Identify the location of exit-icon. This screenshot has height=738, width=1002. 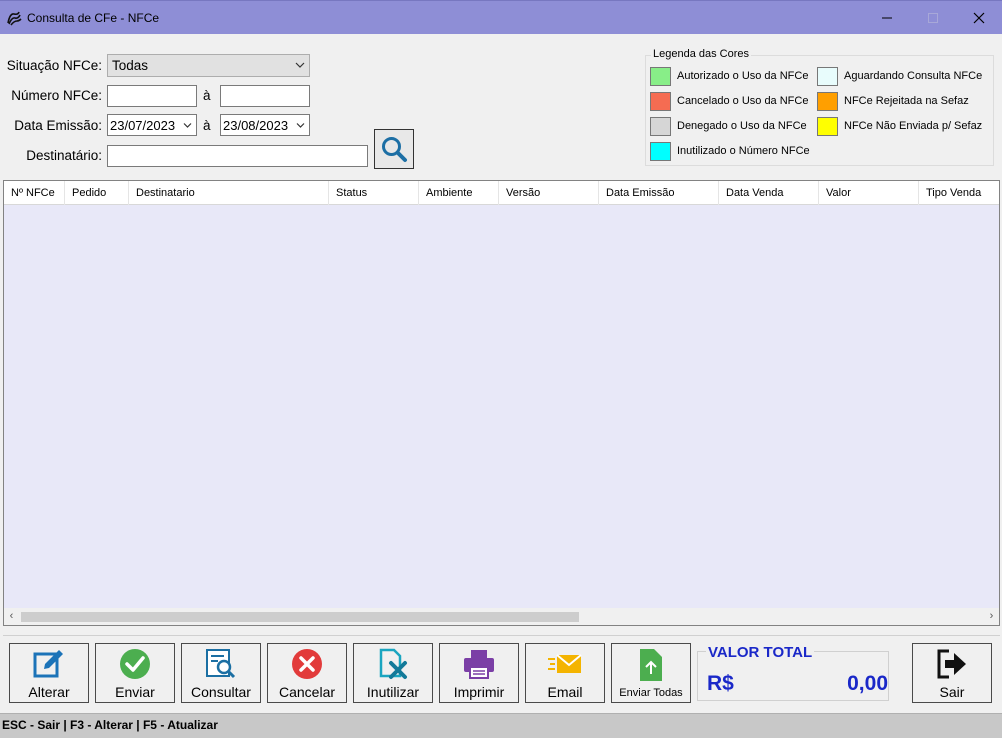
(951, 664).